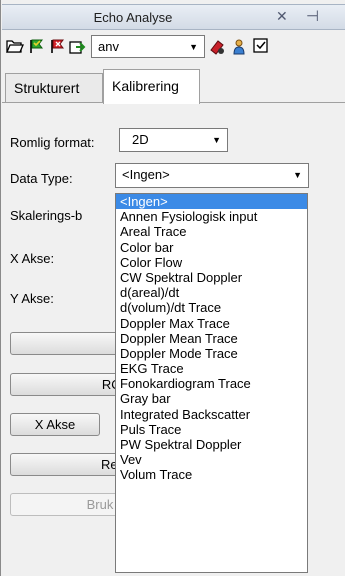 The image size is (345, 576). What do you see at coordinates (211, 353) in the screenshot?
I see `dropdown-option: Doppler Mode Trace` at bounding box center [211, 353].